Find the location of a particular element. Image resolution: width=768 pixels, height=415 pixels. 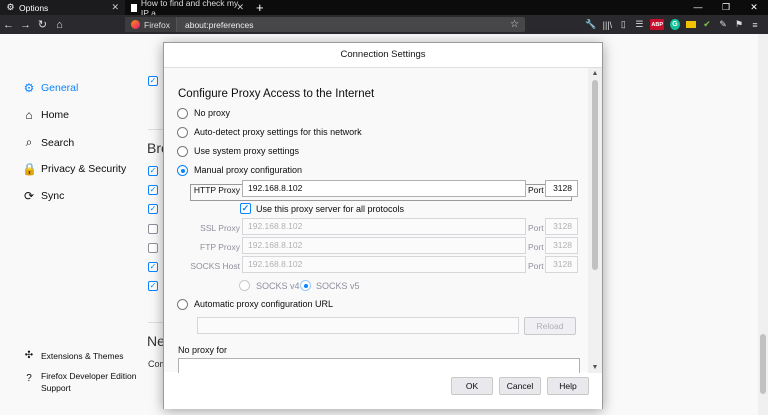

back-button: ← is located at coordinates (8, 25).